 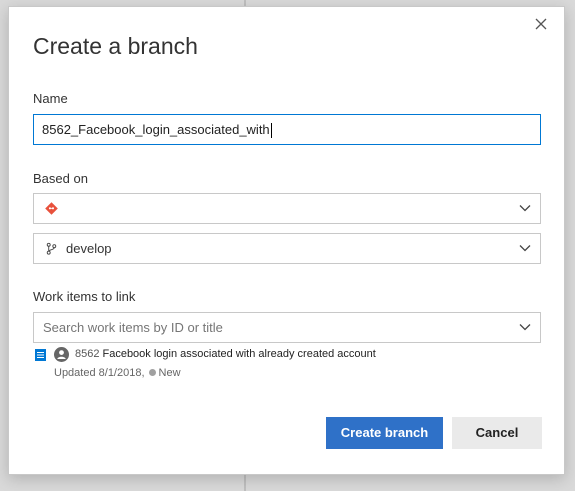 I want to click on work-item-id: 8562, so click(x=87, y=354).